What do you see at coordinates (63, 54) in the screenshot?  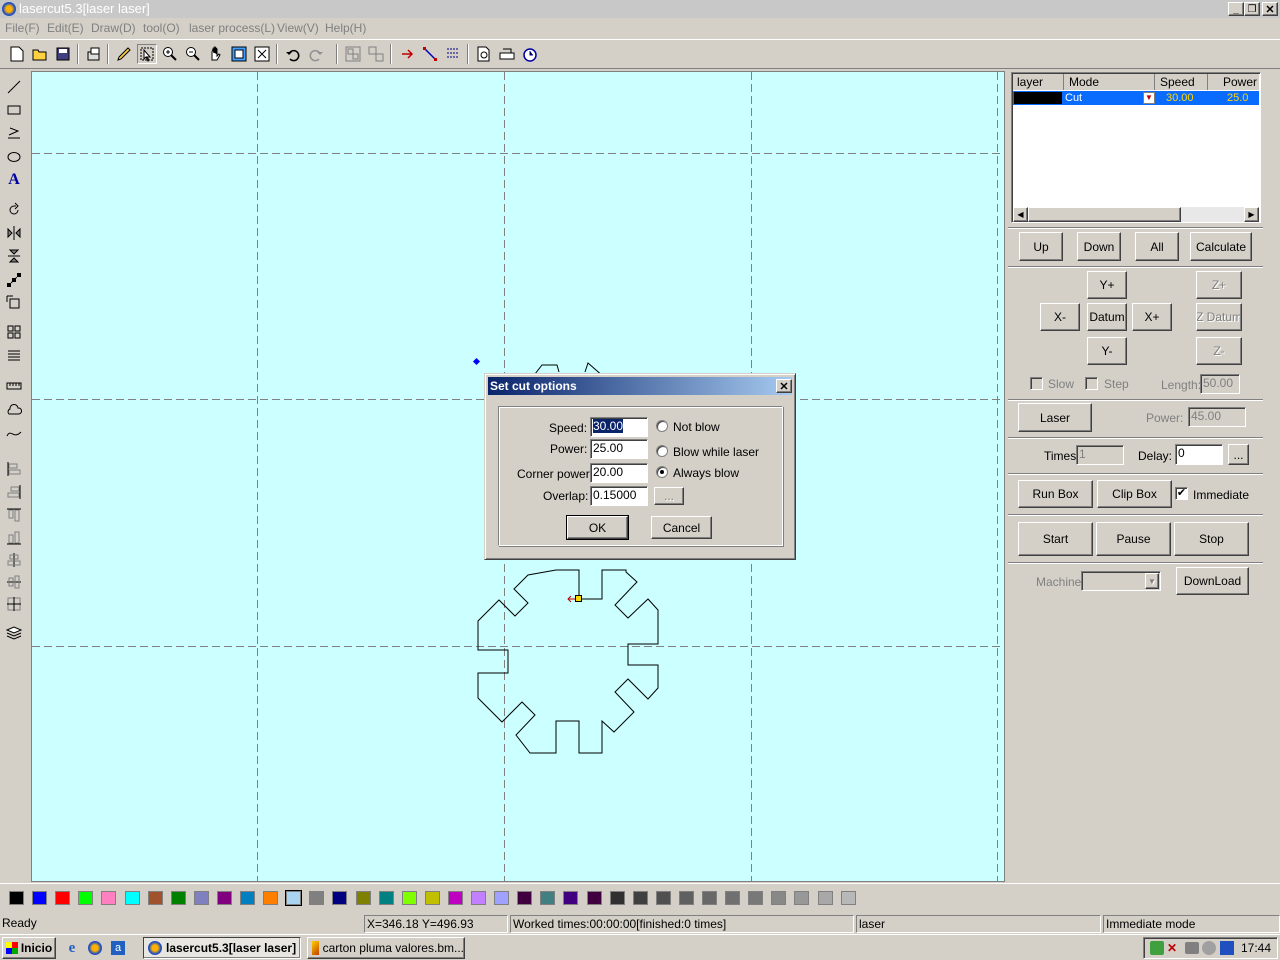 I see `save-icon` at bounding box center [63, 54].